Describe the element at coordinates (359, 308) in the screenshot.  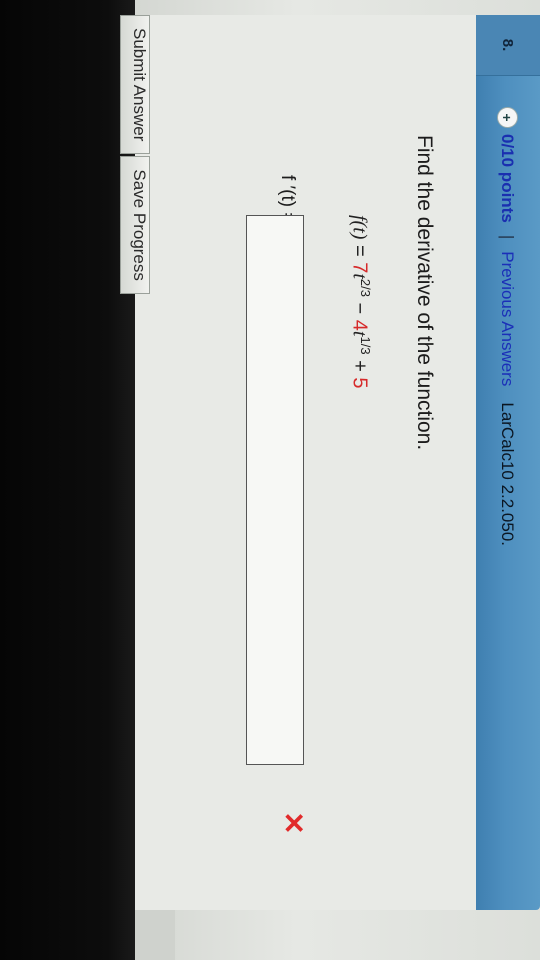
I see `minus-sign: −` at that location.